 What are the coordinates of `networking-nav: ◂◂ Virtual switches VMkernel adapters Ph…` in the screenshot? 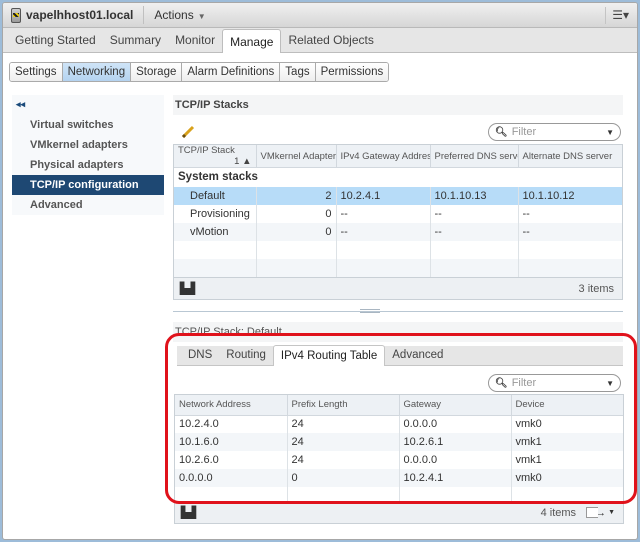 It's located at (88, 155).